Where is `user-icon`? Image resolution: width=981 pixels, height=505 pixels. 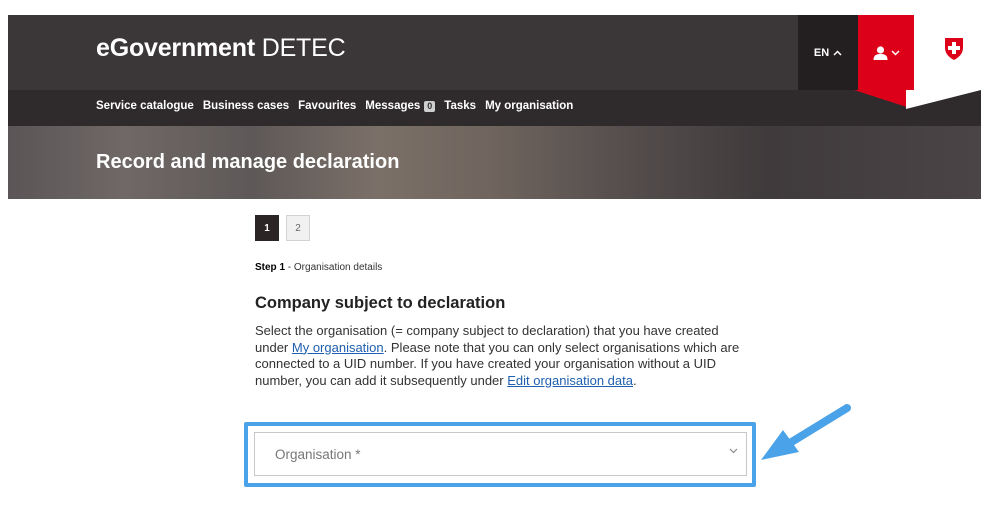
user-icon is located at coordinates (880, 52).